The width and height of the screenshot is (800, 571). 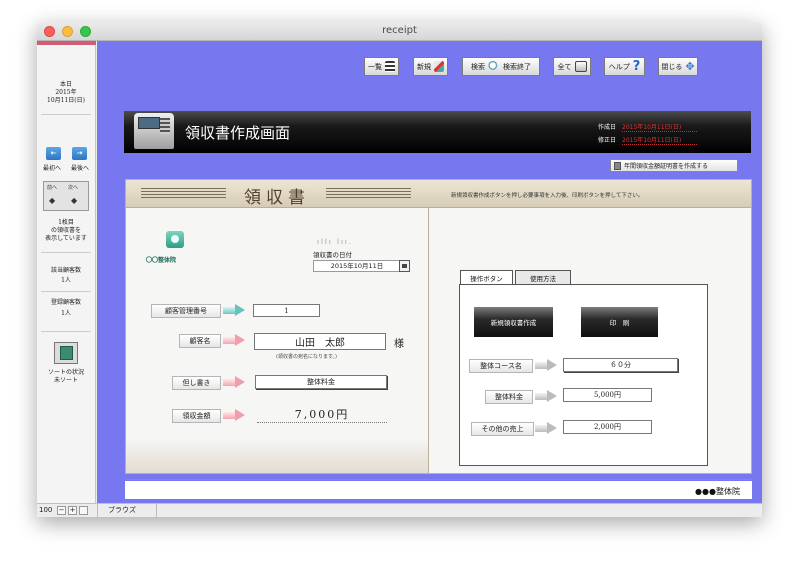 What do you see at coordinates (690, 66) in the screenshot?
I see `close-arrows-icon: ✥` at bounding box center [690, 66].